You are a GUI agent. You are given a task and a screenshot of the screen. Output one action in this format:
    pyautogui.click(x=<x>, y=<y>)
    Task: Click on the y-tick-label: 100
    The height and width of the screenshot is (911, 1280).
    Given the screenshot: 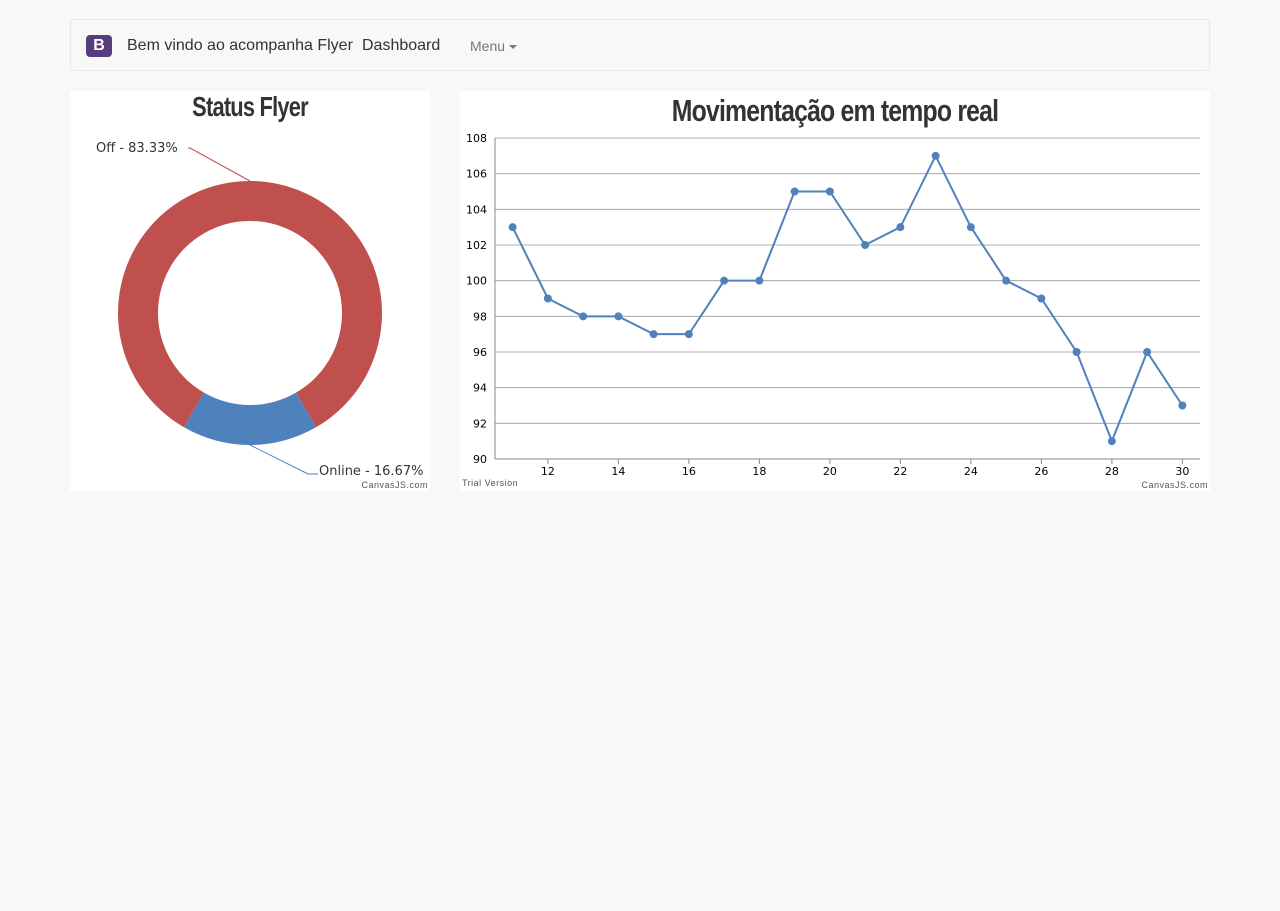 What is the action you would take?
    pyautogui.click(x=476, y=281)
    